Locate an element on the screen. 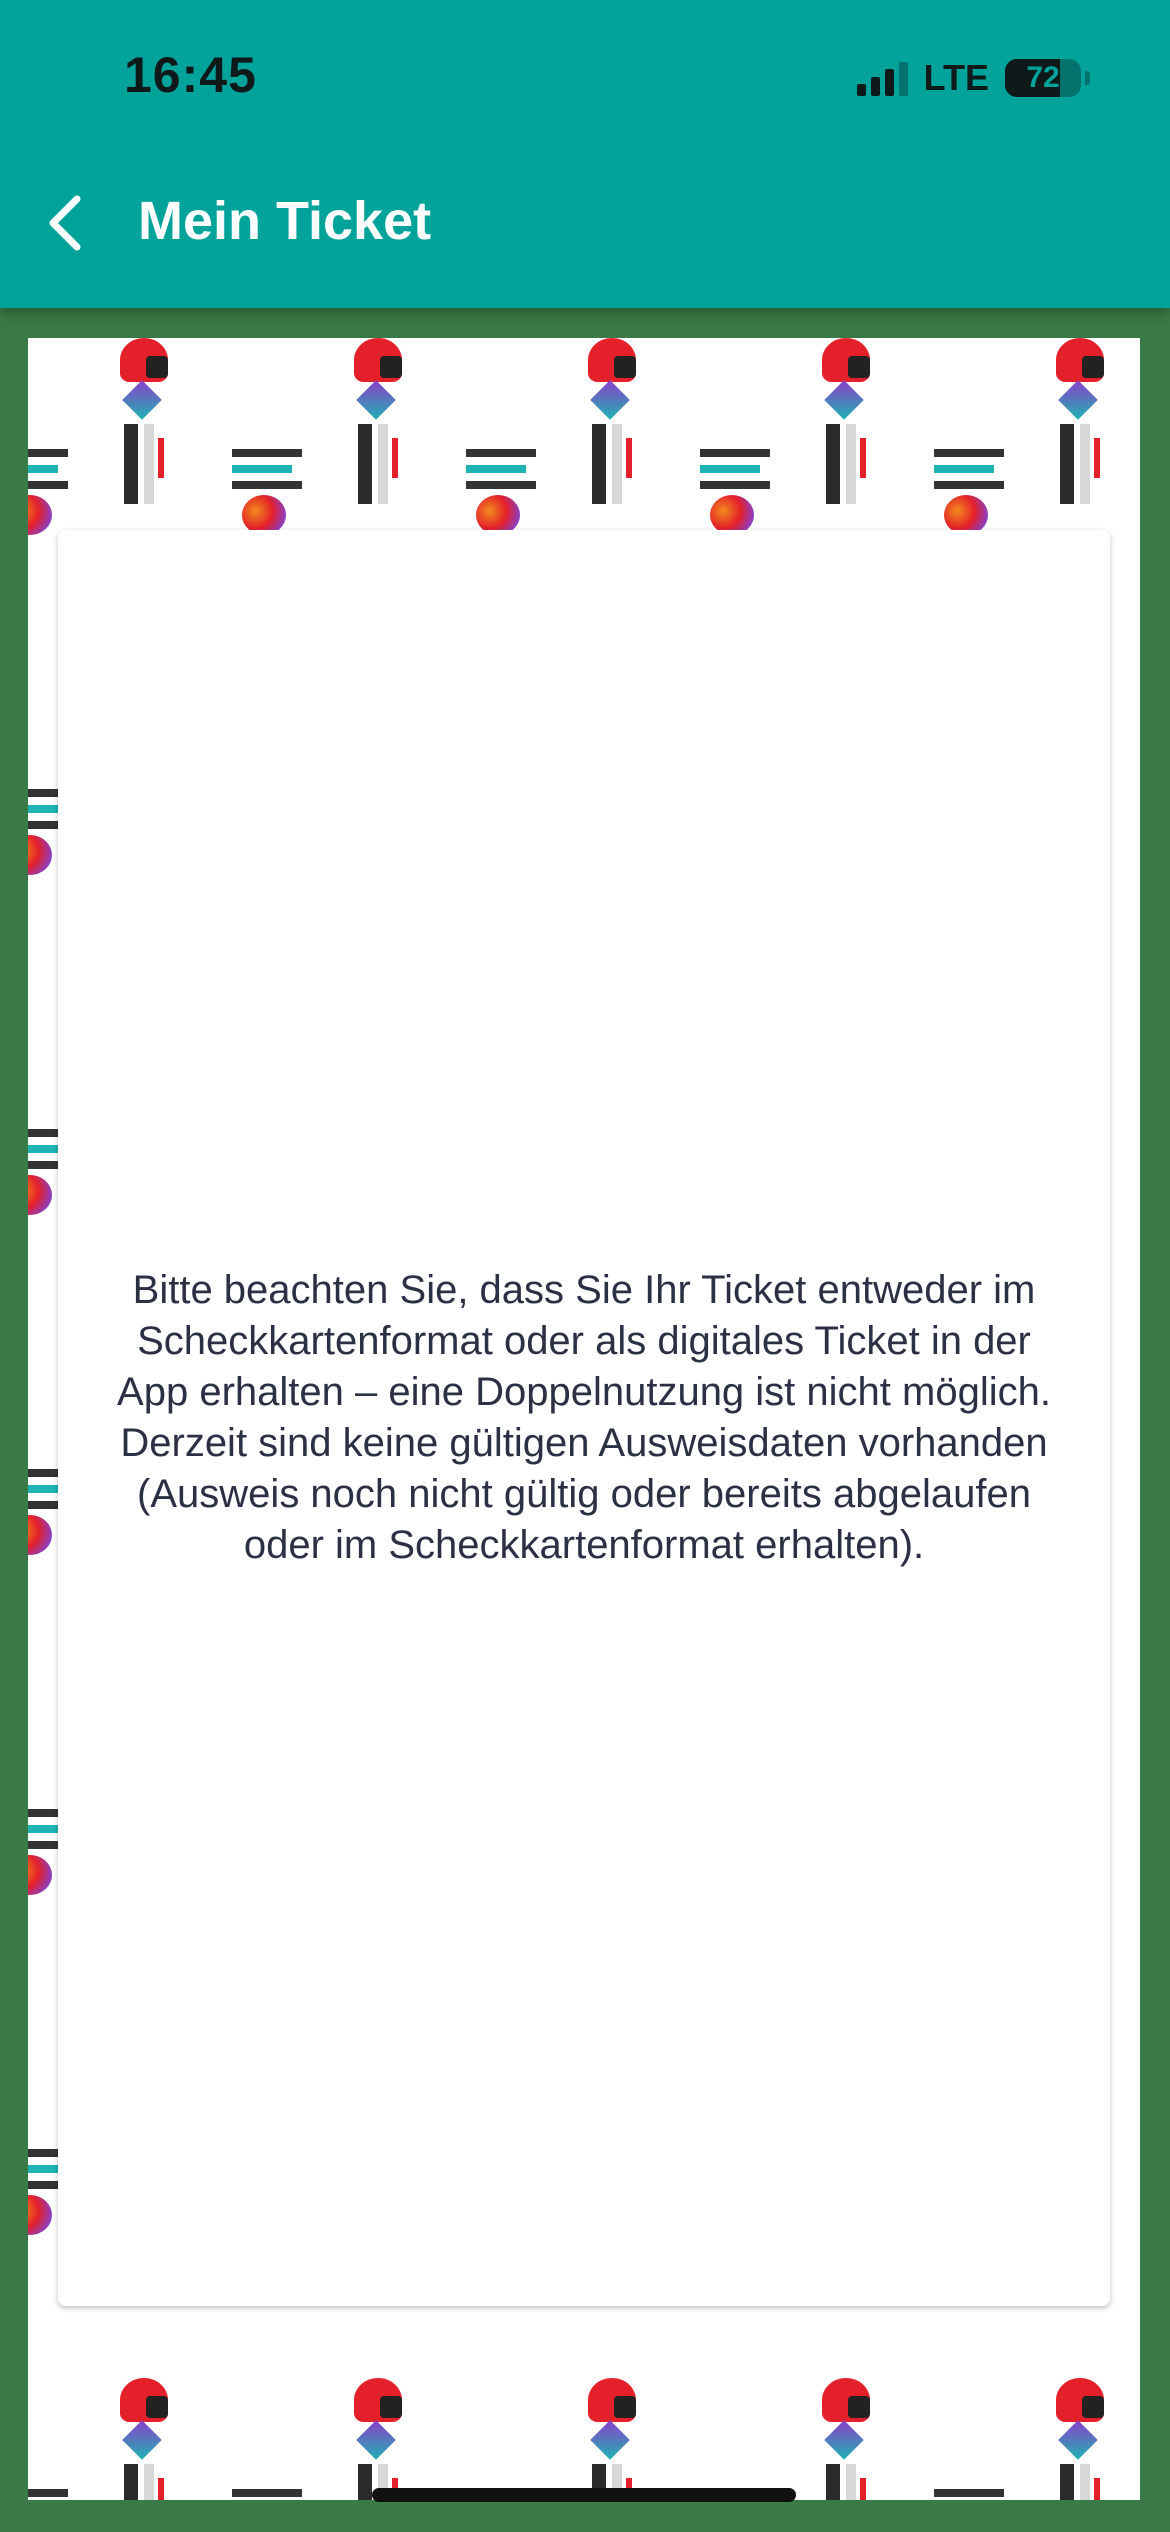  battery-icon: 72 is located at coordinates (1043, 78).